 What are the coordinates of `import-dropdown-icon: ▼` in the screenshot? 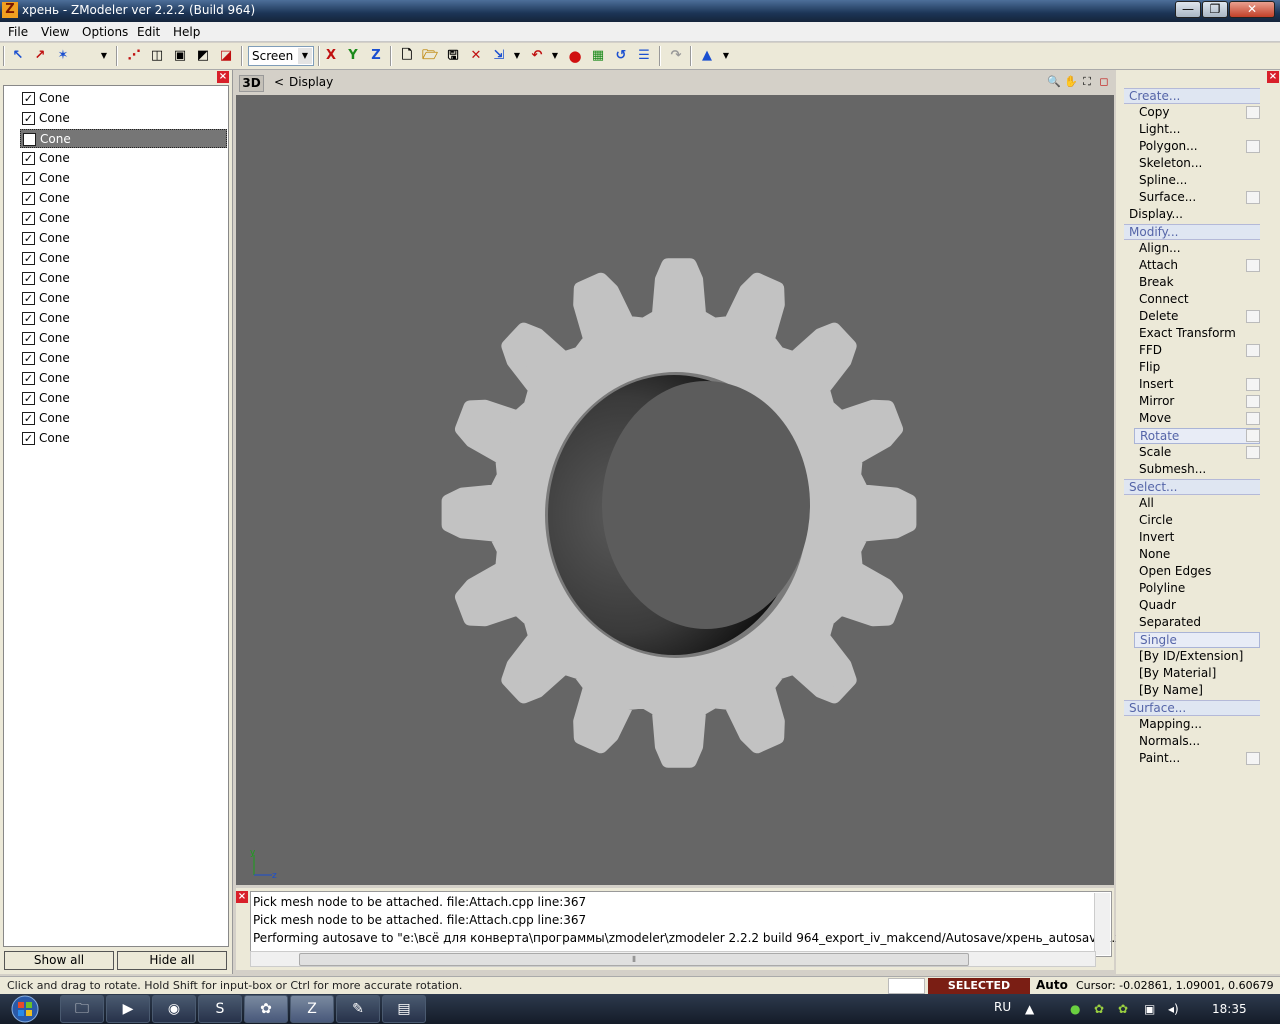 It's located at (517, 56).